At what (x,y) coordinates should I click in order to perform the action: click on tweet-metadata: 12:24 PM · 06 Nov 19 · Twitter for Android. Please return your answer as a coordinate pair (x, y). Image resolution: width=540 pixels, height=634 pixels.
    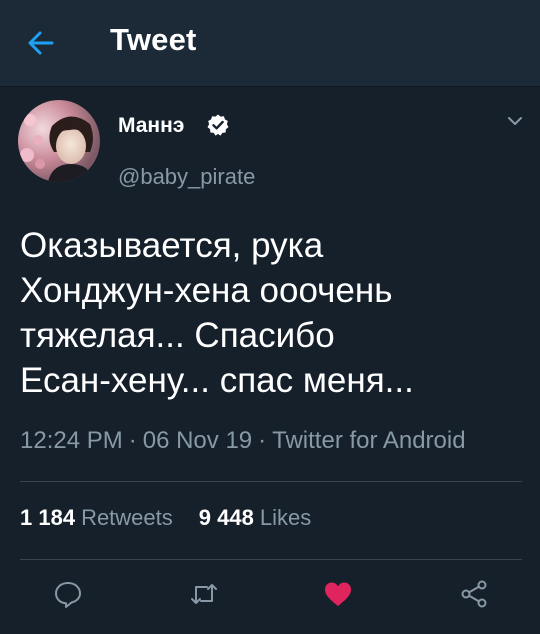
    Looking at the image, I should click on (243, 441).